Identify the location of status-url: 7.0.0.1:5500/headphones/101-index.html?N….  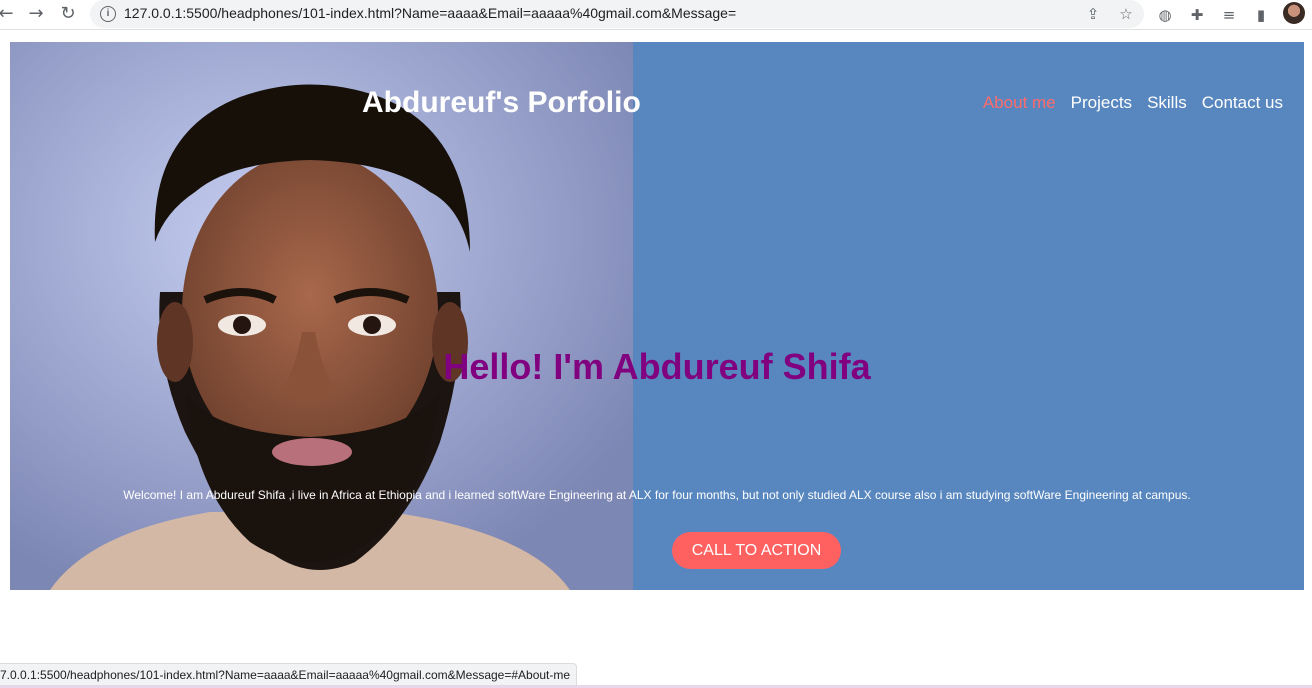
(285, 675).